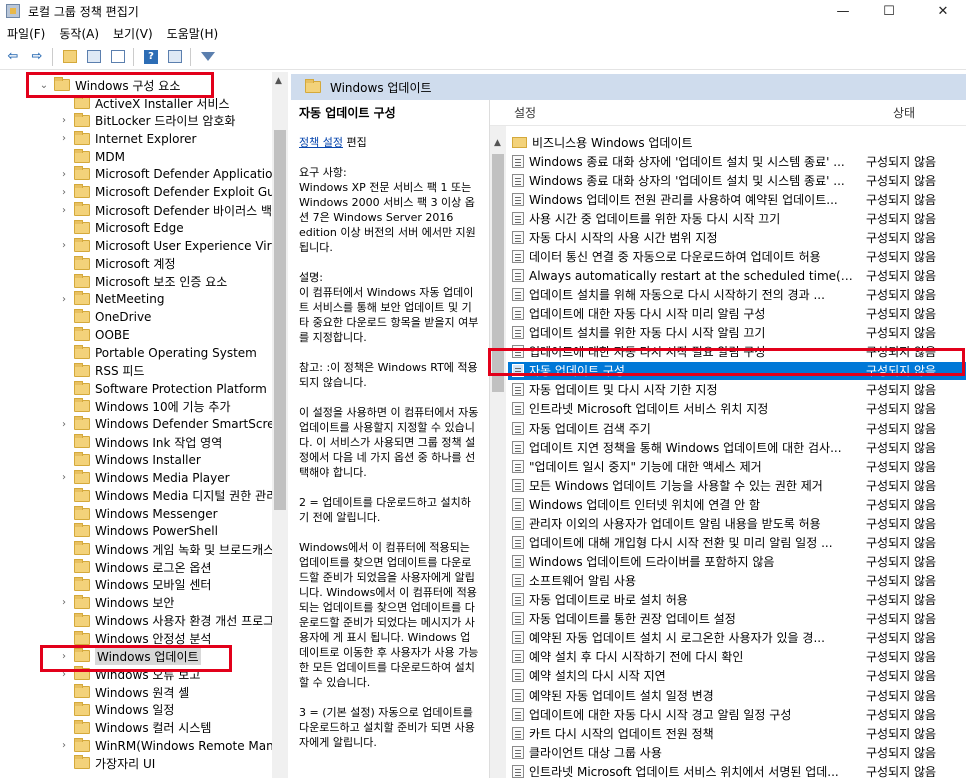  I want to click on maximize-button: ☐, so click(889, 11).